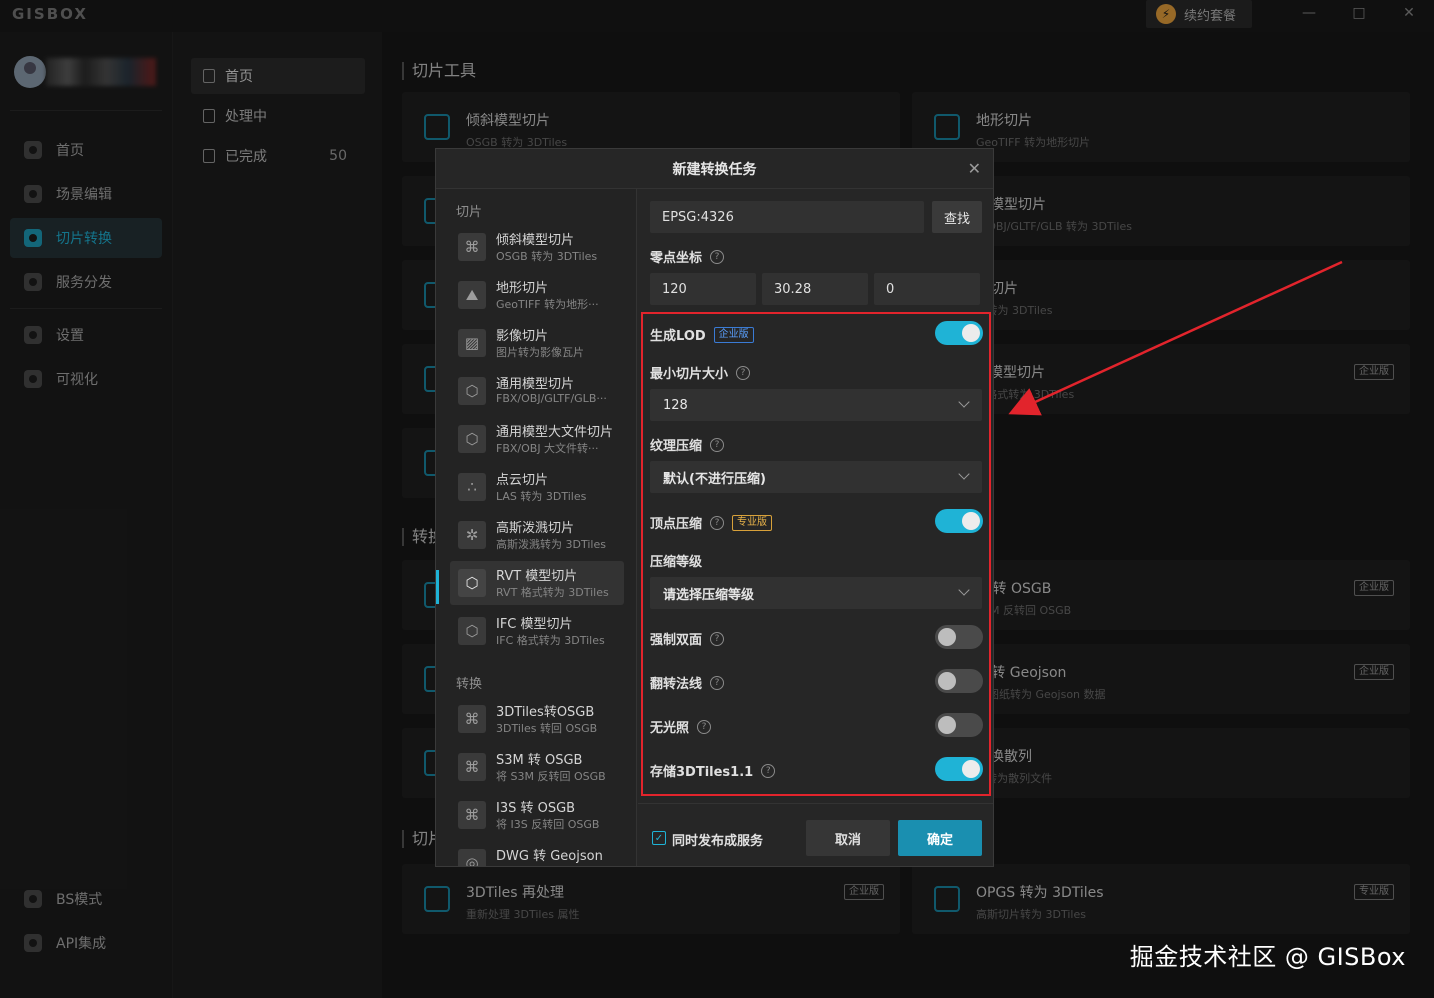 This screenshot has height=998, width=1434. What do you see at coordinates (1267, 957) in the screenshot?
I see `watermark: 掘金技术社区 @ GISBox` at bounding box center [1267, 957].